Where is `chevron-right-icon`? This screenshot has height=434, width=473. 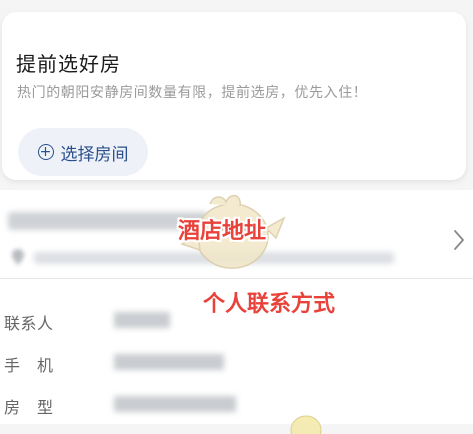 chevron-right-icon is located at coordinates (459, 240).